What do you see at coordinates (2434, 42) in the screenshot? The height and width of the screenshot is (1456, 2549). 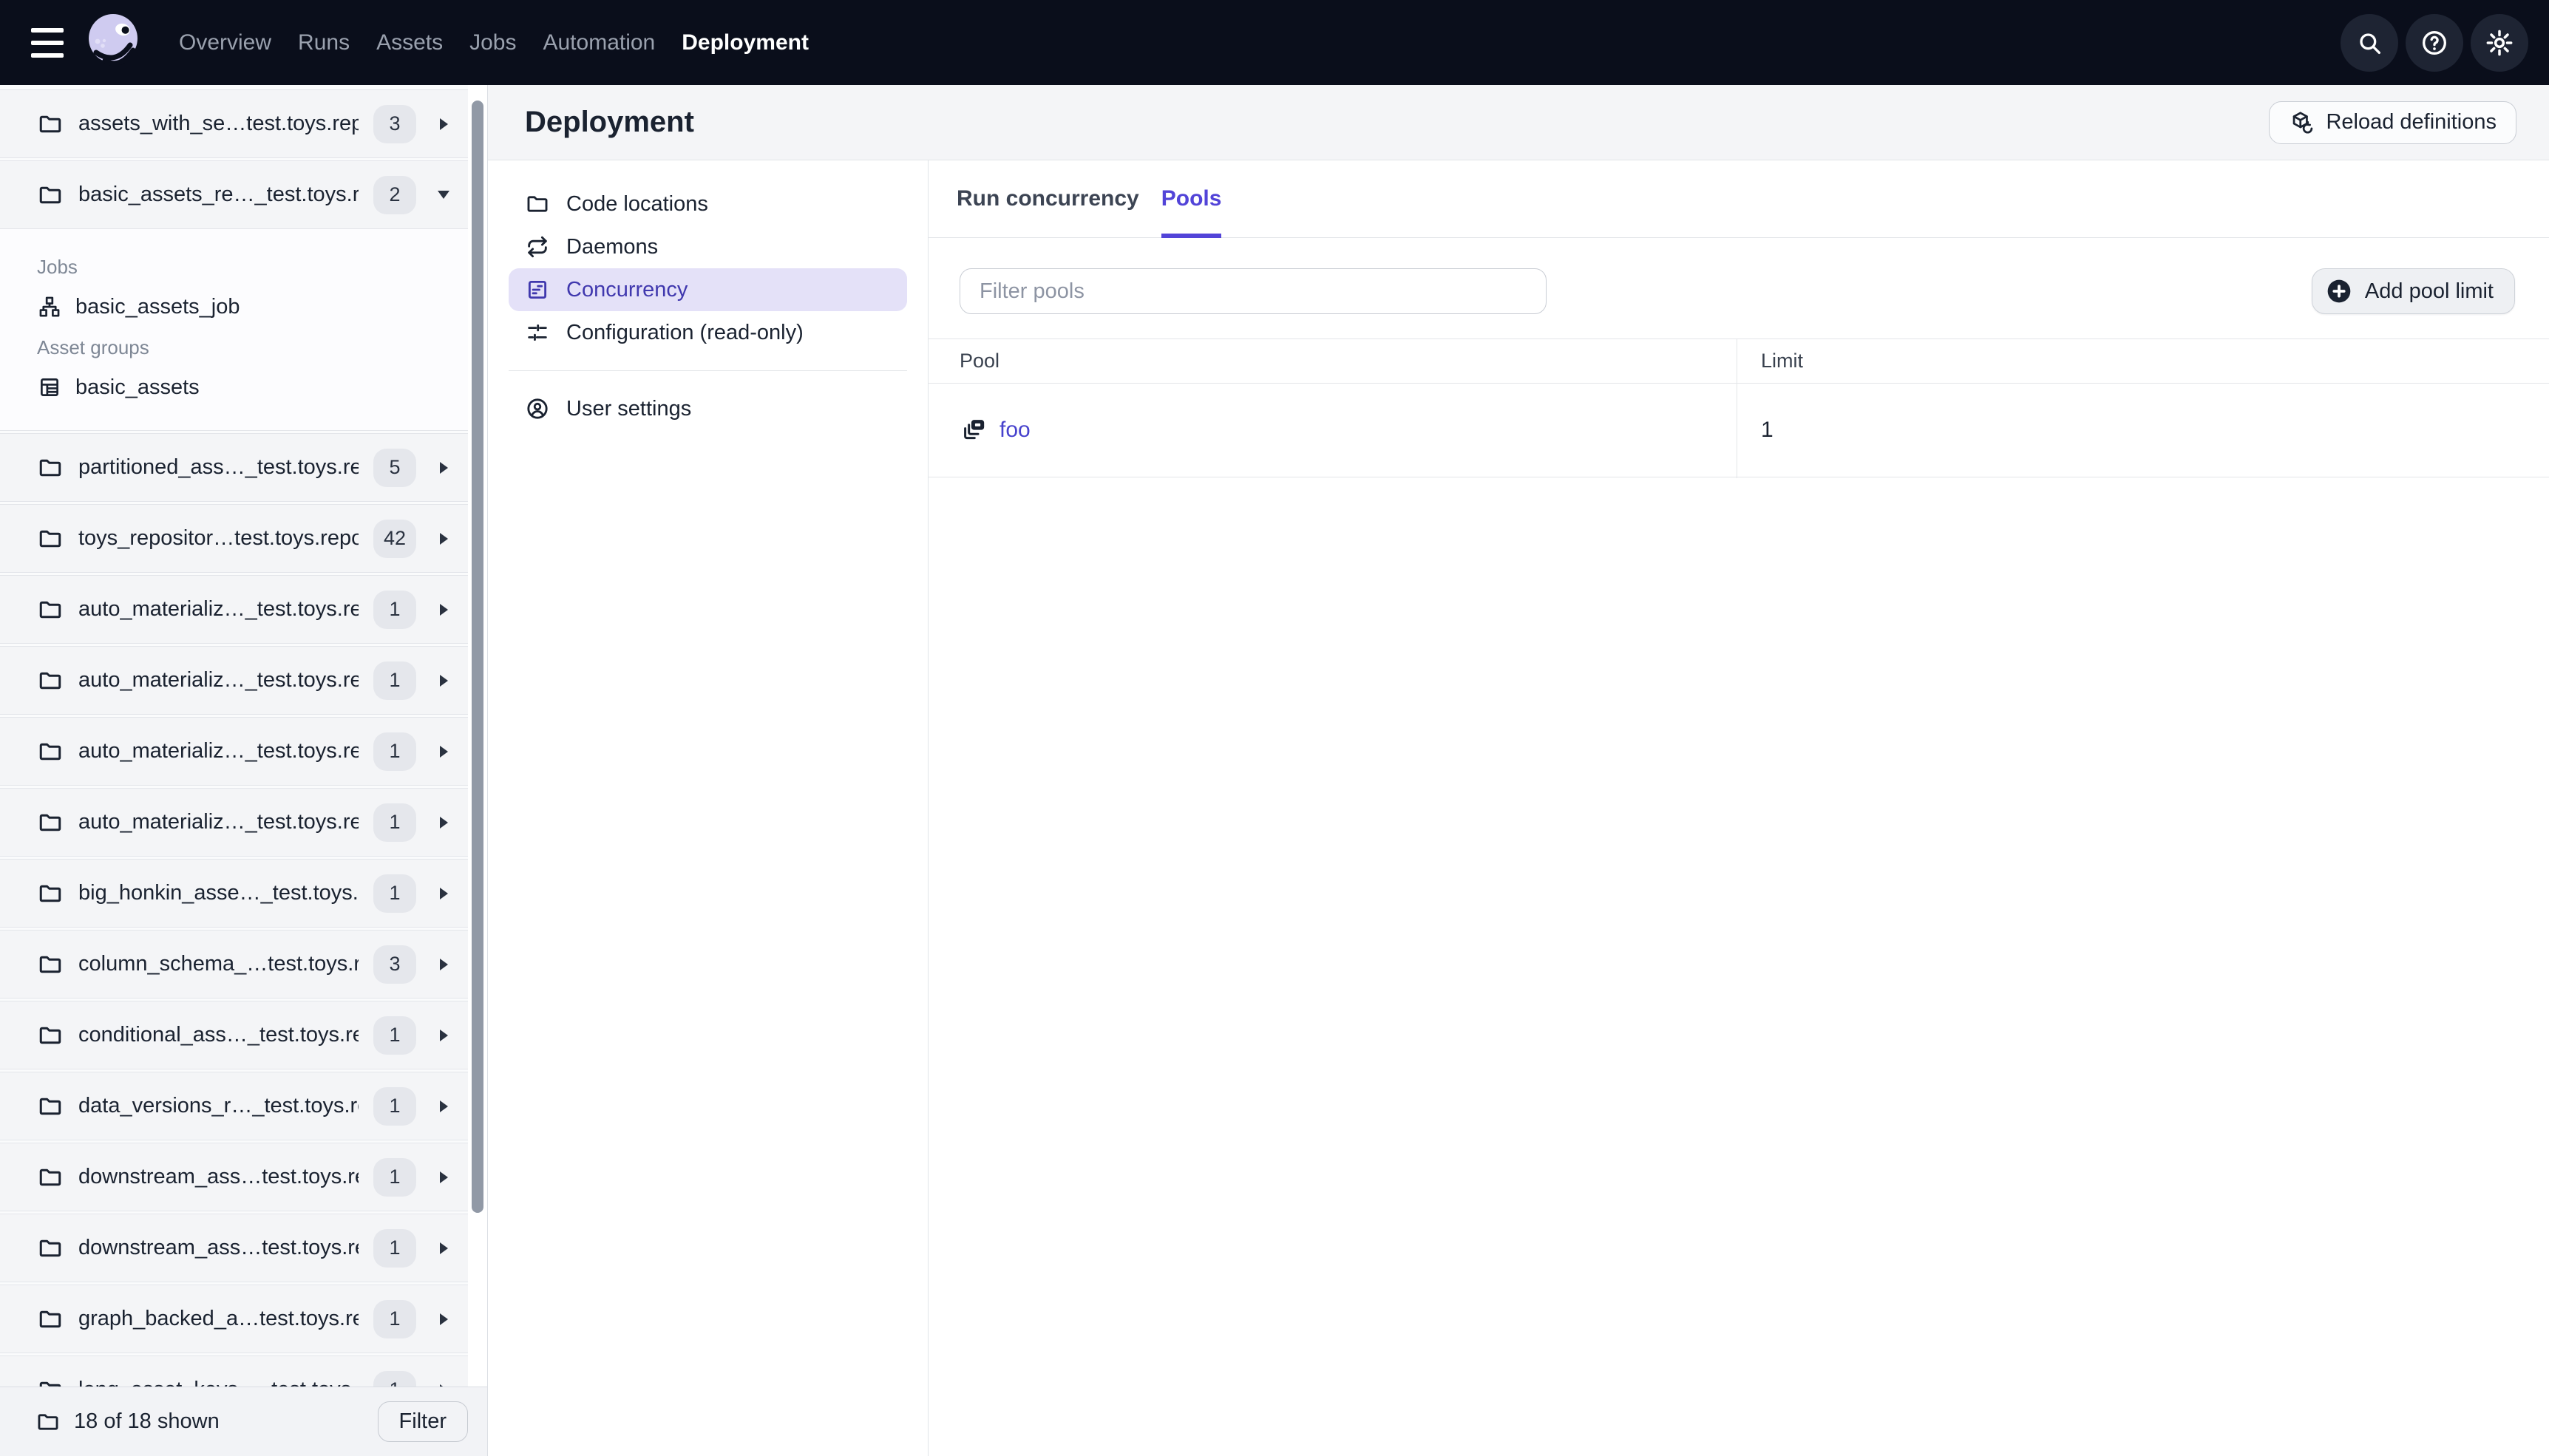 I see `help-icon` at bounding box center [2434, 42].